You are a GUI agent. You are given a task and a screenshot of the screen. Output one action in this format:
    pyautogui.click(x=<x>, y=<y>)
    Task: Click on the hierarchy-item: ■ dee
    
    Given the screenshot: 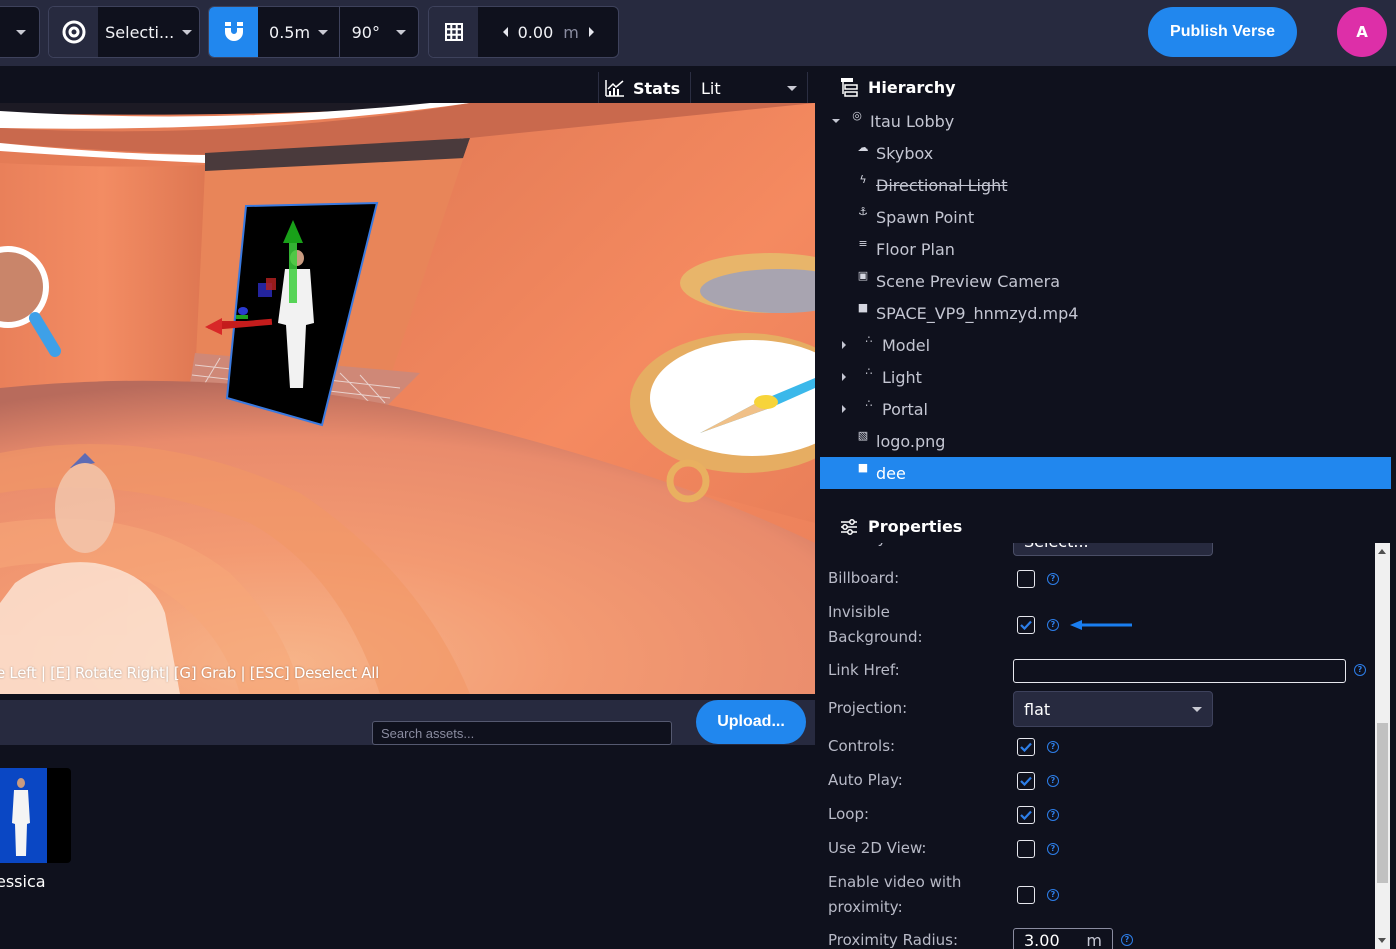 What is the action you would take?
    pyautogui.click(x=1105, y=473)
    